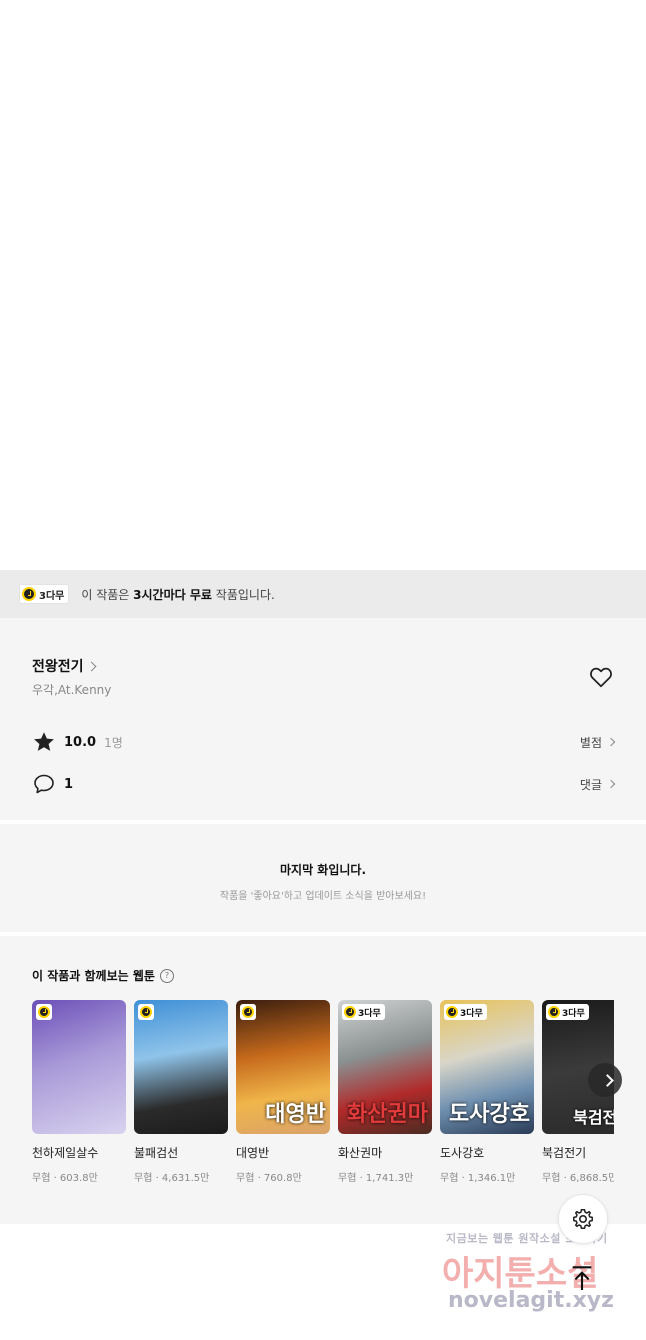  I want to click on last-episode-subtitle: 작품을 '좋아요'하고 업데이트 소식을 받아보세요!, so click(323, 896).